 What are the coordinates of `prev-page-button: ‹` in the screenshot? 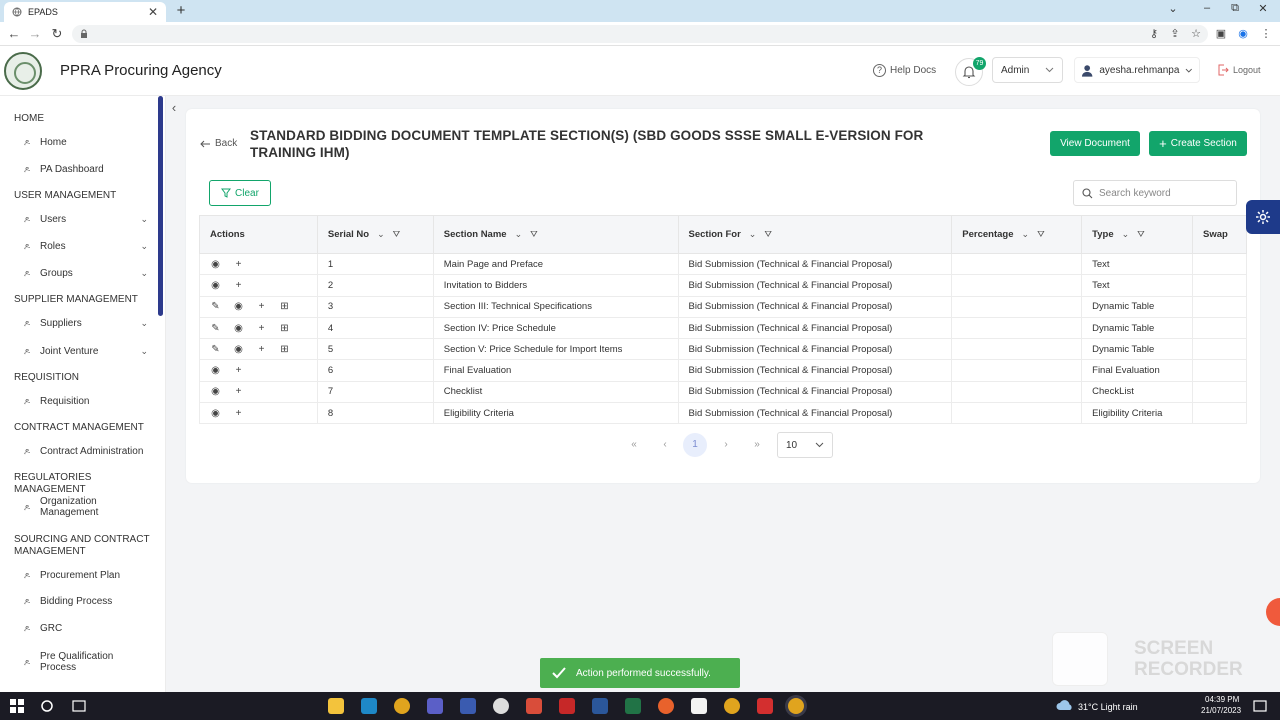 It's located at (665, 445).